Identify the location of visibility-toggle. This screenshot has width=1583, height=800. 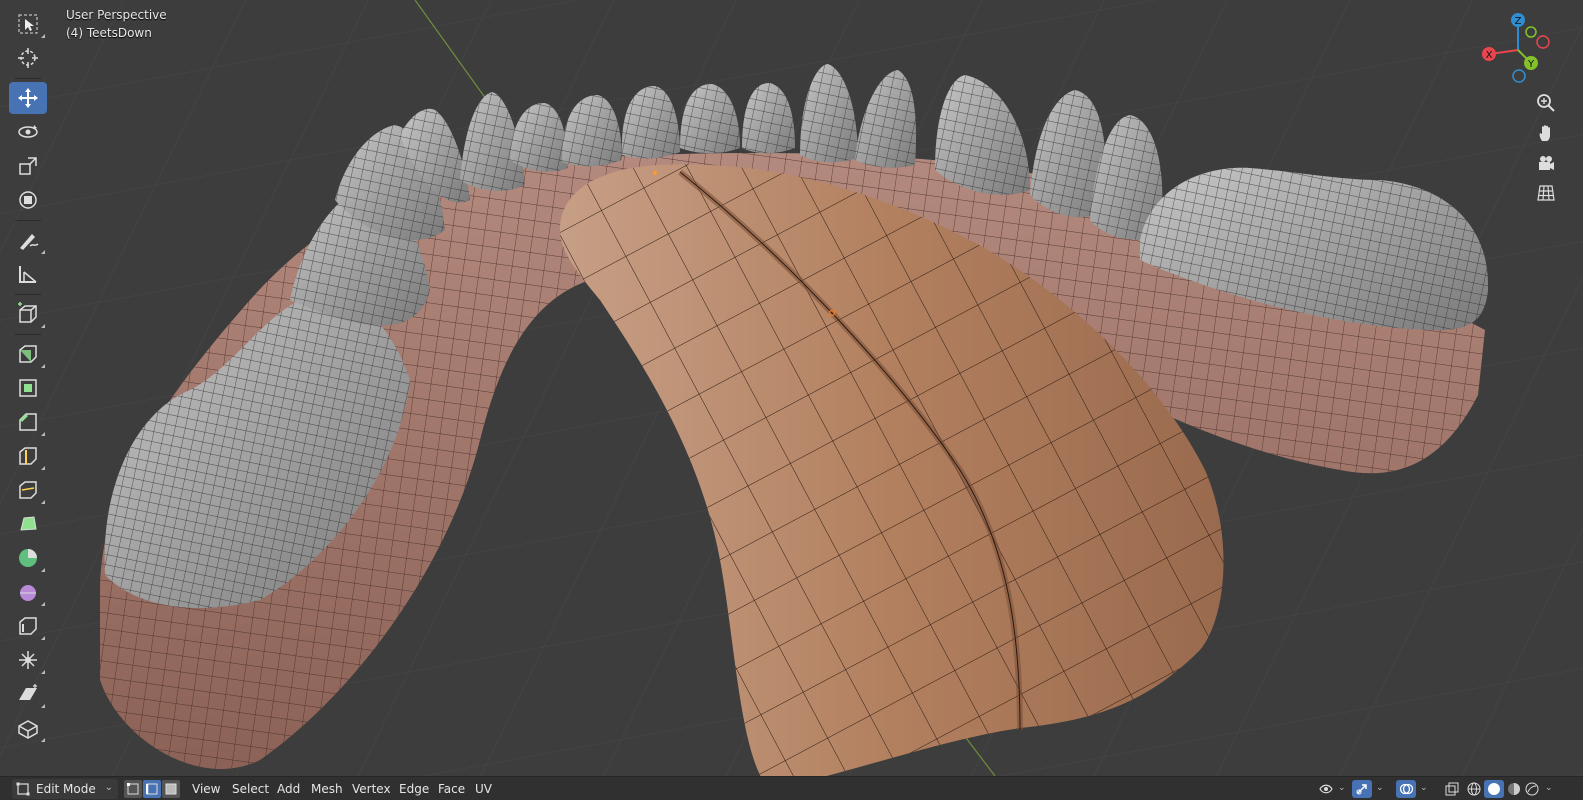
(1326, 789).